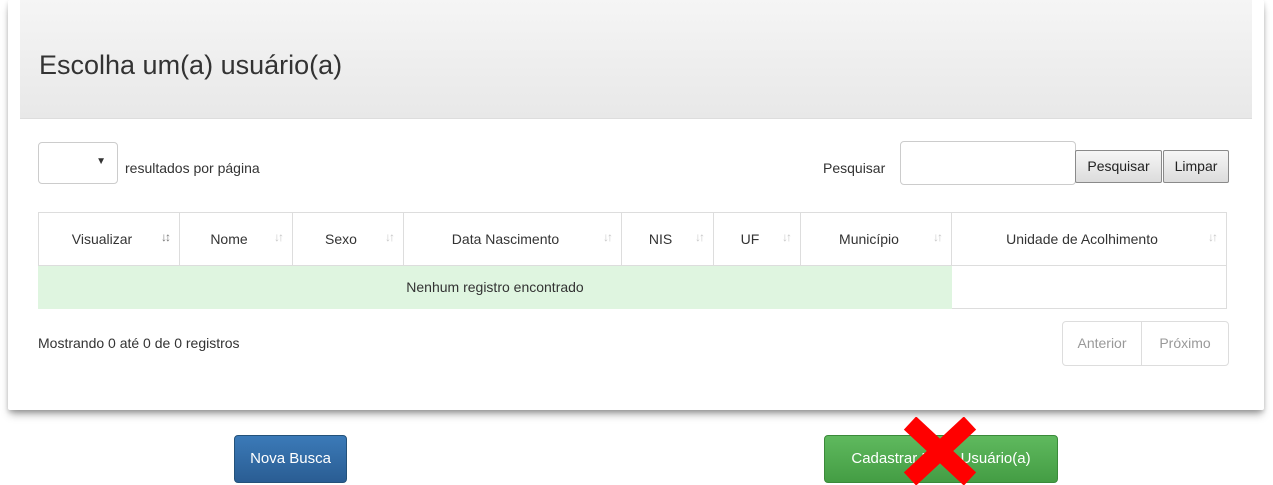  Describe the element at coordinates (495, 287) in the screenshot. I see `empty-table-message: Nenhum registro encontrado` at that location.